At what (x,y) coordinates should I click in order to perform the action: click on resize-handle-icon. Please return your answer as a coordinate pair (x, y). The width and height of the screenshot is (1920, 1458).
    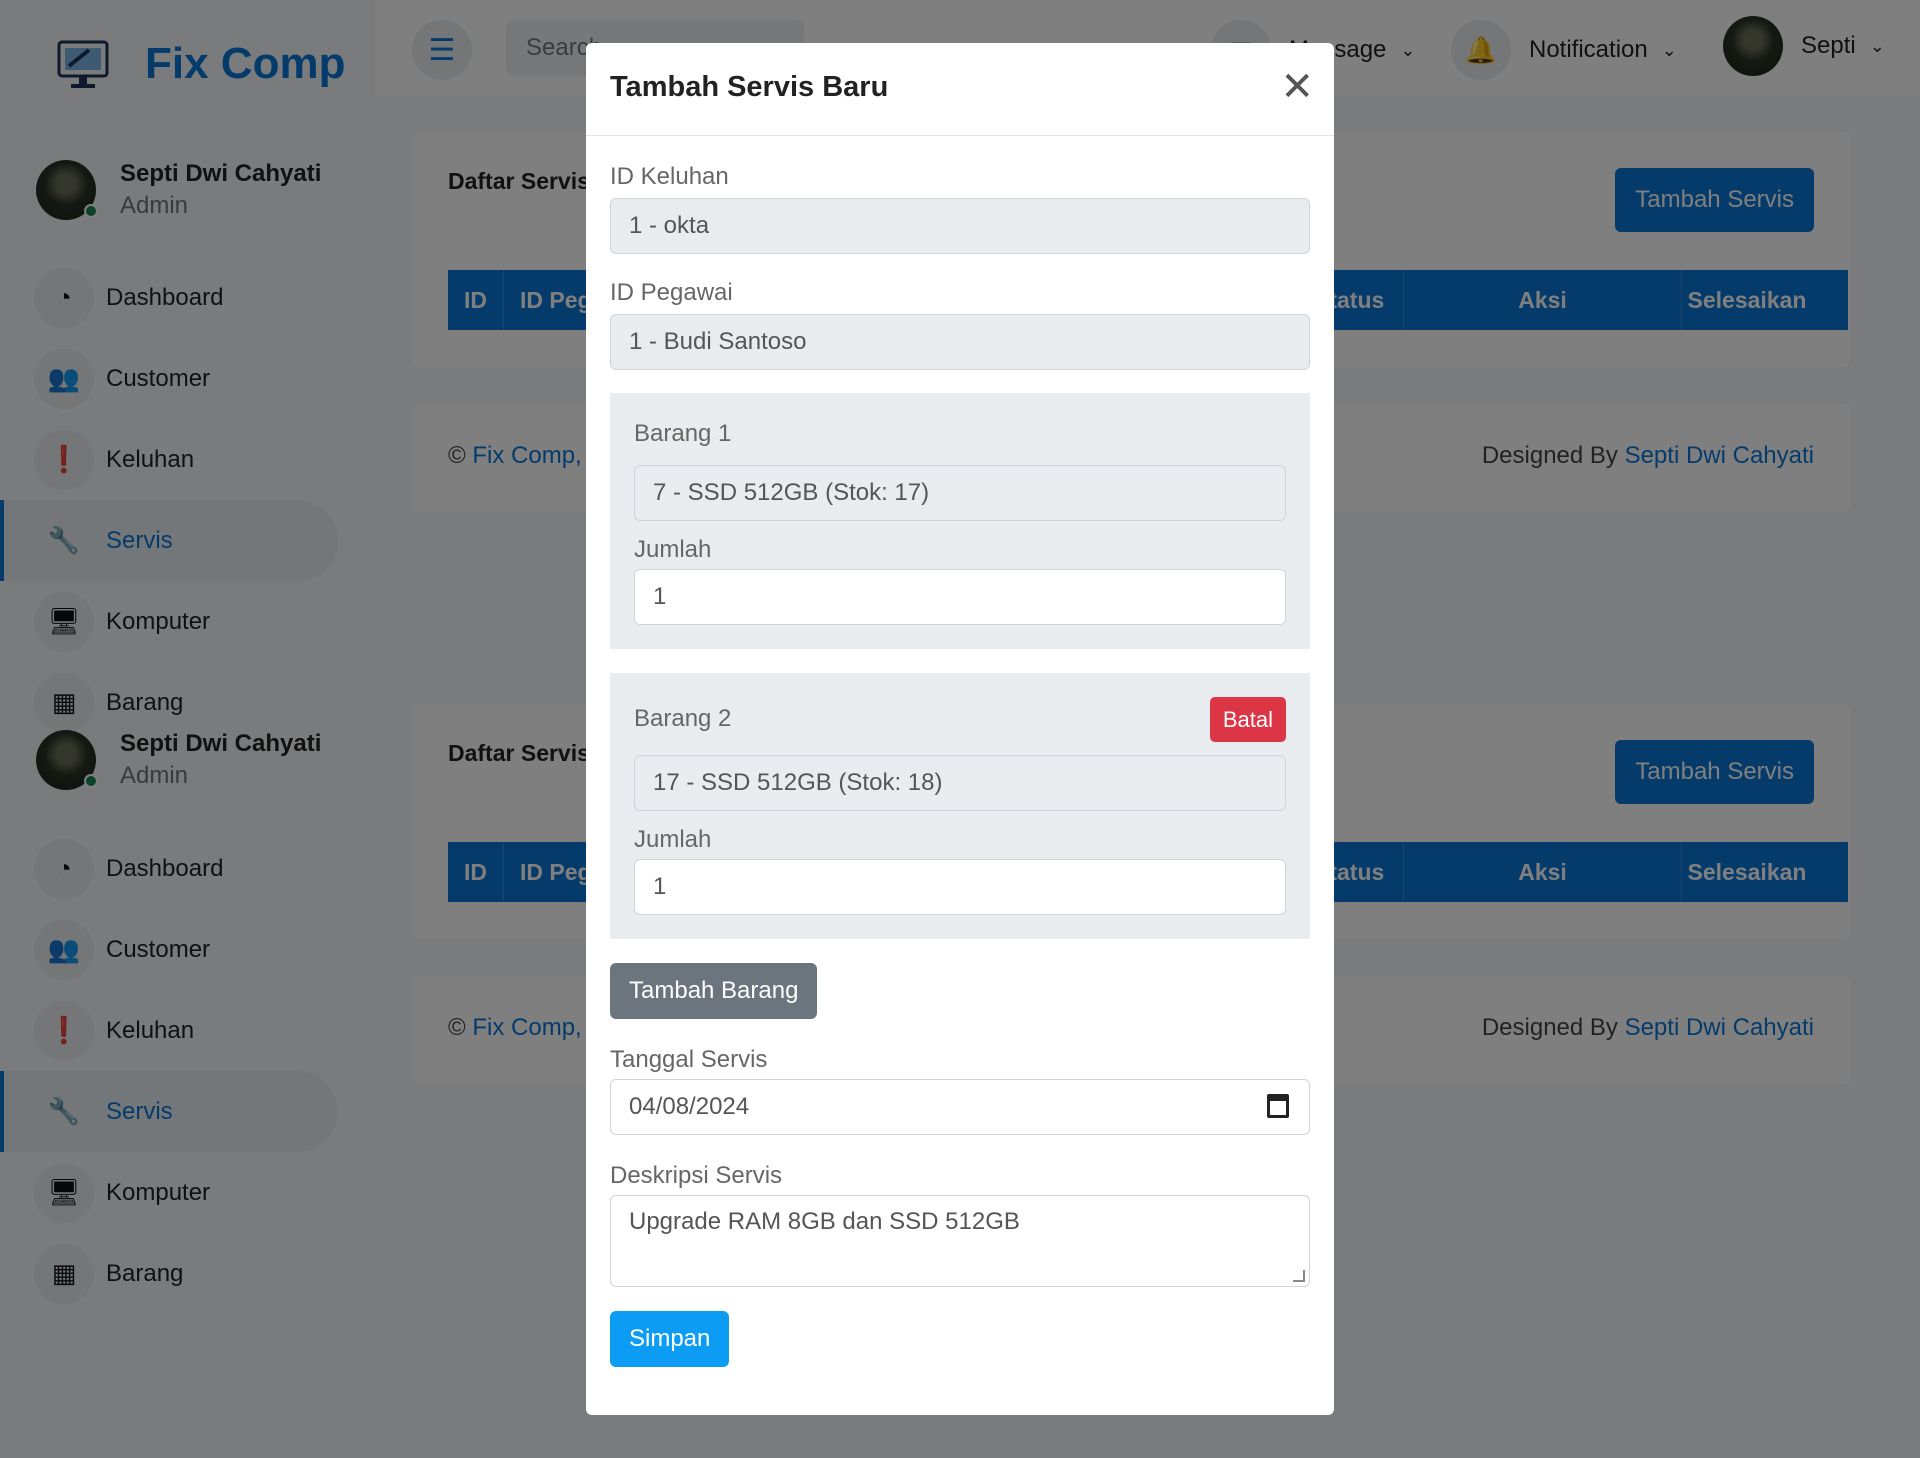
    Looking at the image, I should click on (1299, 1276).